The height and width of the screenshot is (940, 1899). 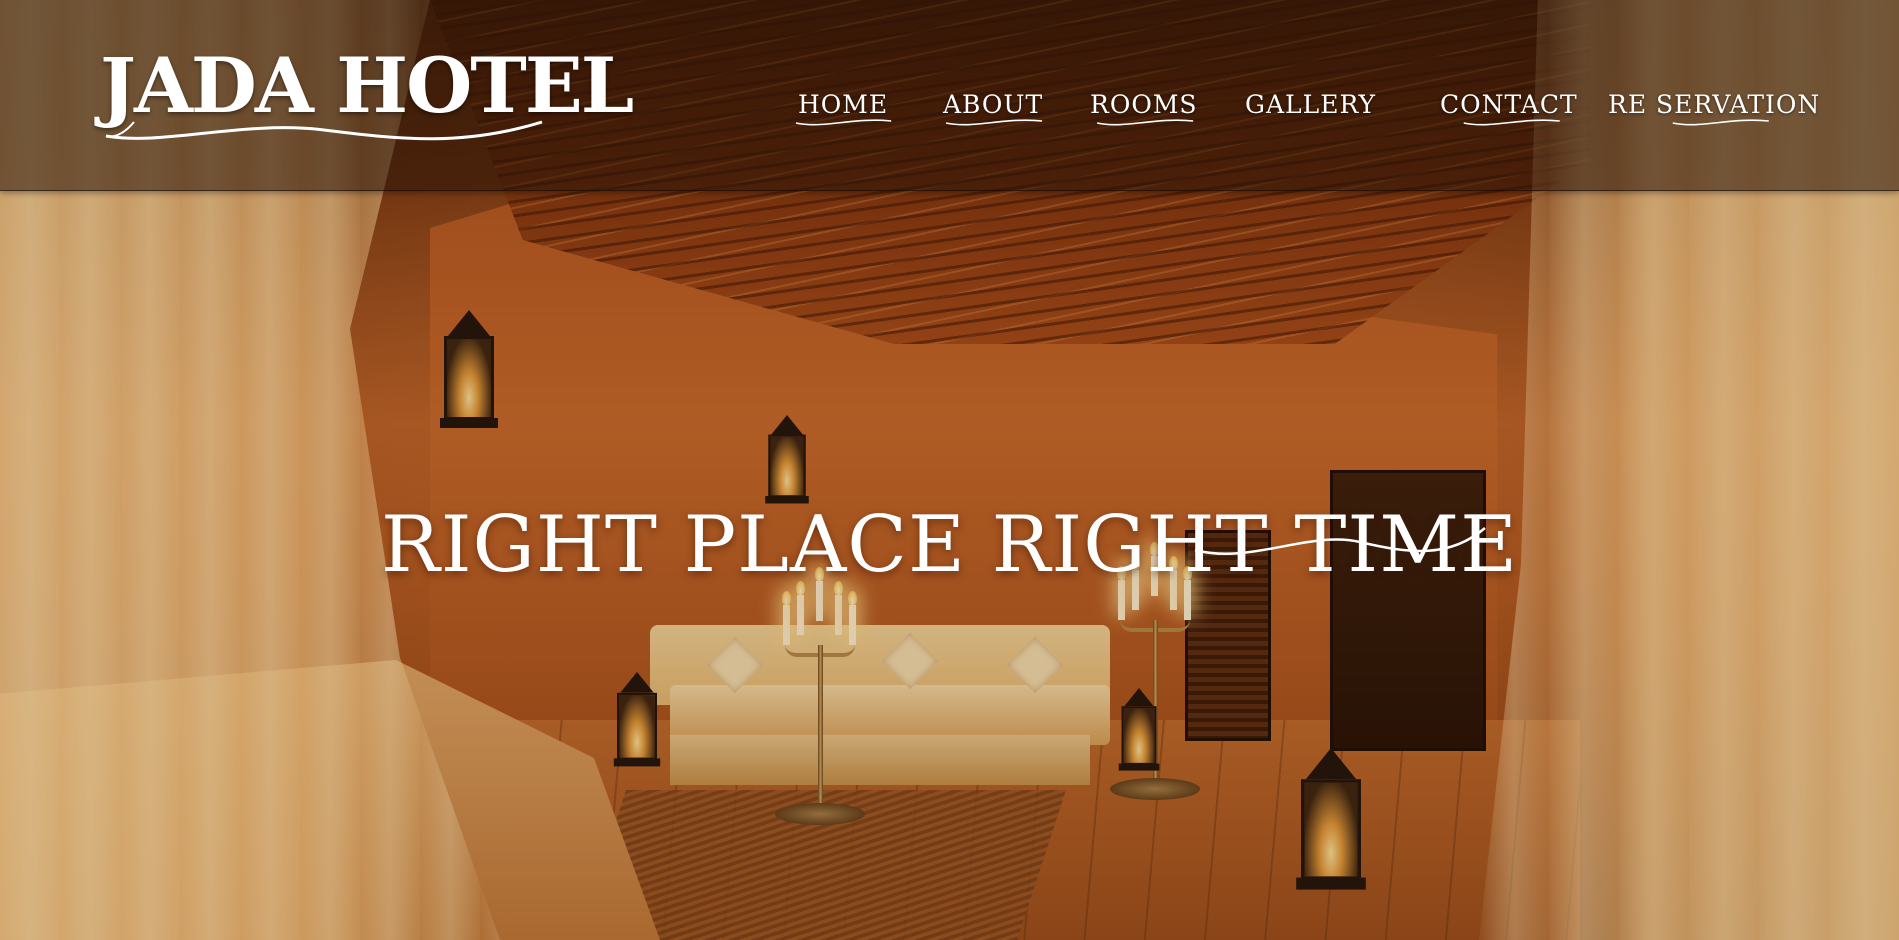 What do you see at coordinates (1340, 541) in the screenshot?
I see `decorative-swash-icon` at bounding box center [1340, 541].